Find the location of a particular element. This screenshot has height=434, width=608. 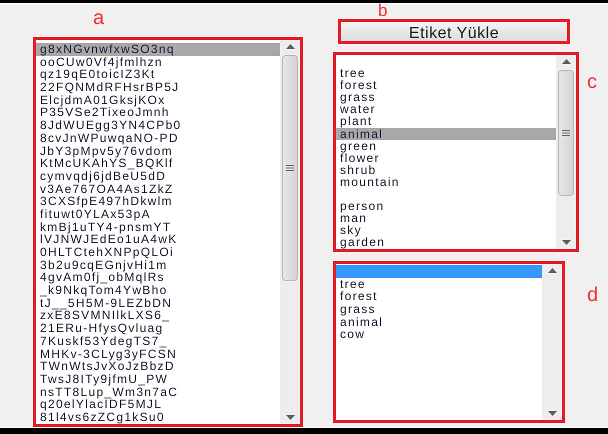

list-item: lVJNWJEdEo1uA4wK is located at coordinates (158, 239).